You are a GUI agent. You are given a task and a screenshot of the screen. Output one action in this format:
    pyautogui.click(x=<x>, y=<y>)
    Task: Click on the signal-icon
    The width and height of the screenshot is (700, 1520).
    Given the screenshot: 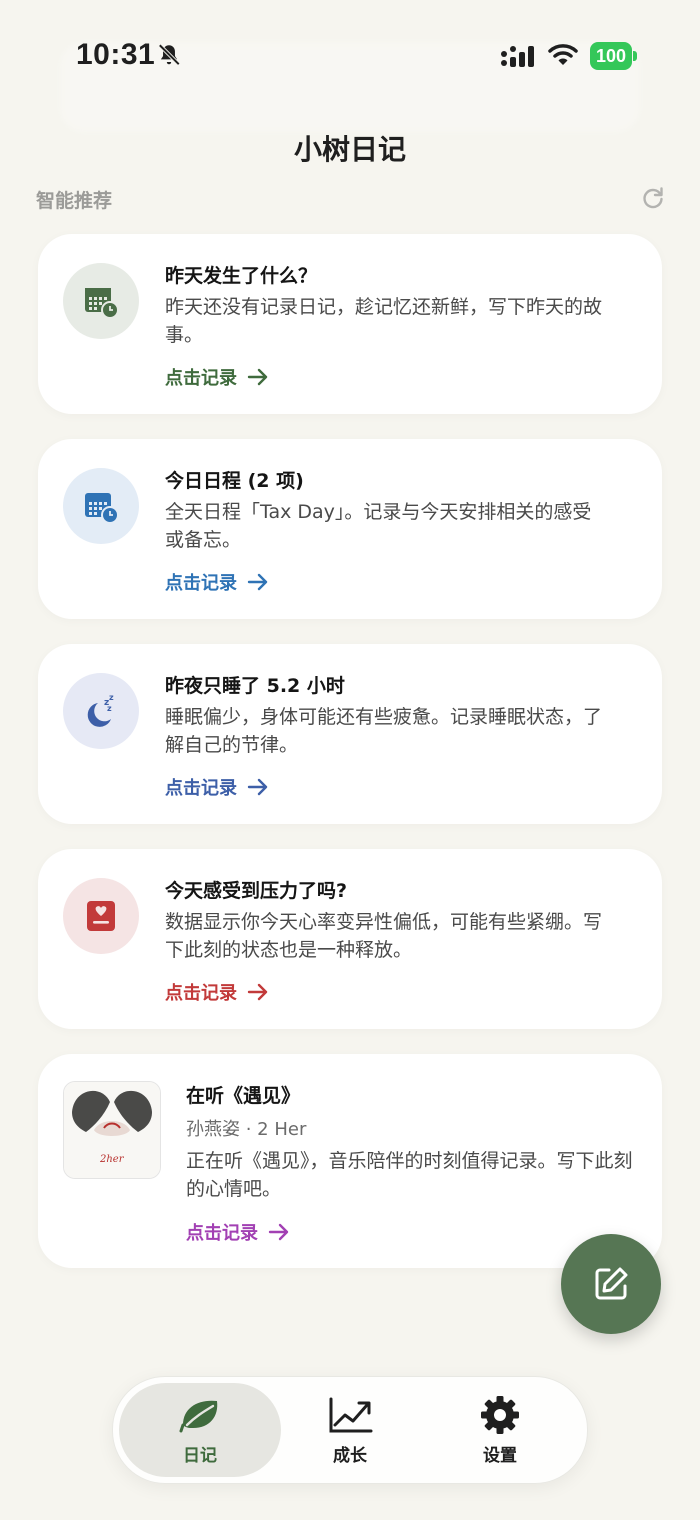 What is the action you would take?
    pyautogui.click(x=517, y=56)
    